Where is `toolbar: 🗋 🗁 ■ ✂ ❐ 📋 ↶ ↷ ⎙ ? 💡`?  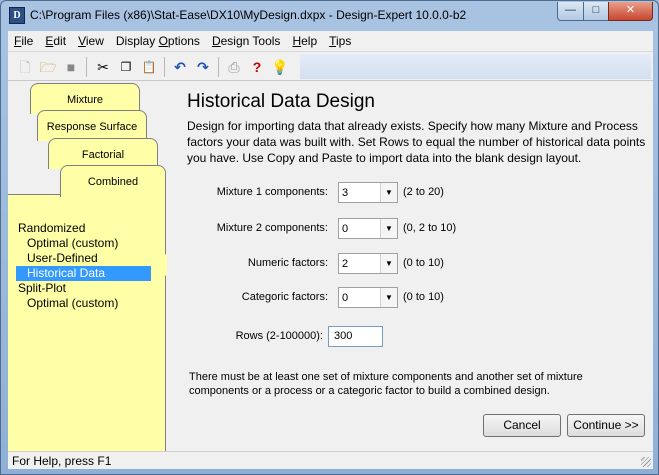 toolbar: 🗋 🗁 ■ ✂ ❐ 📋 ↶ ↷ ⎙ ? 💡 is located at coordinates (330, 66).